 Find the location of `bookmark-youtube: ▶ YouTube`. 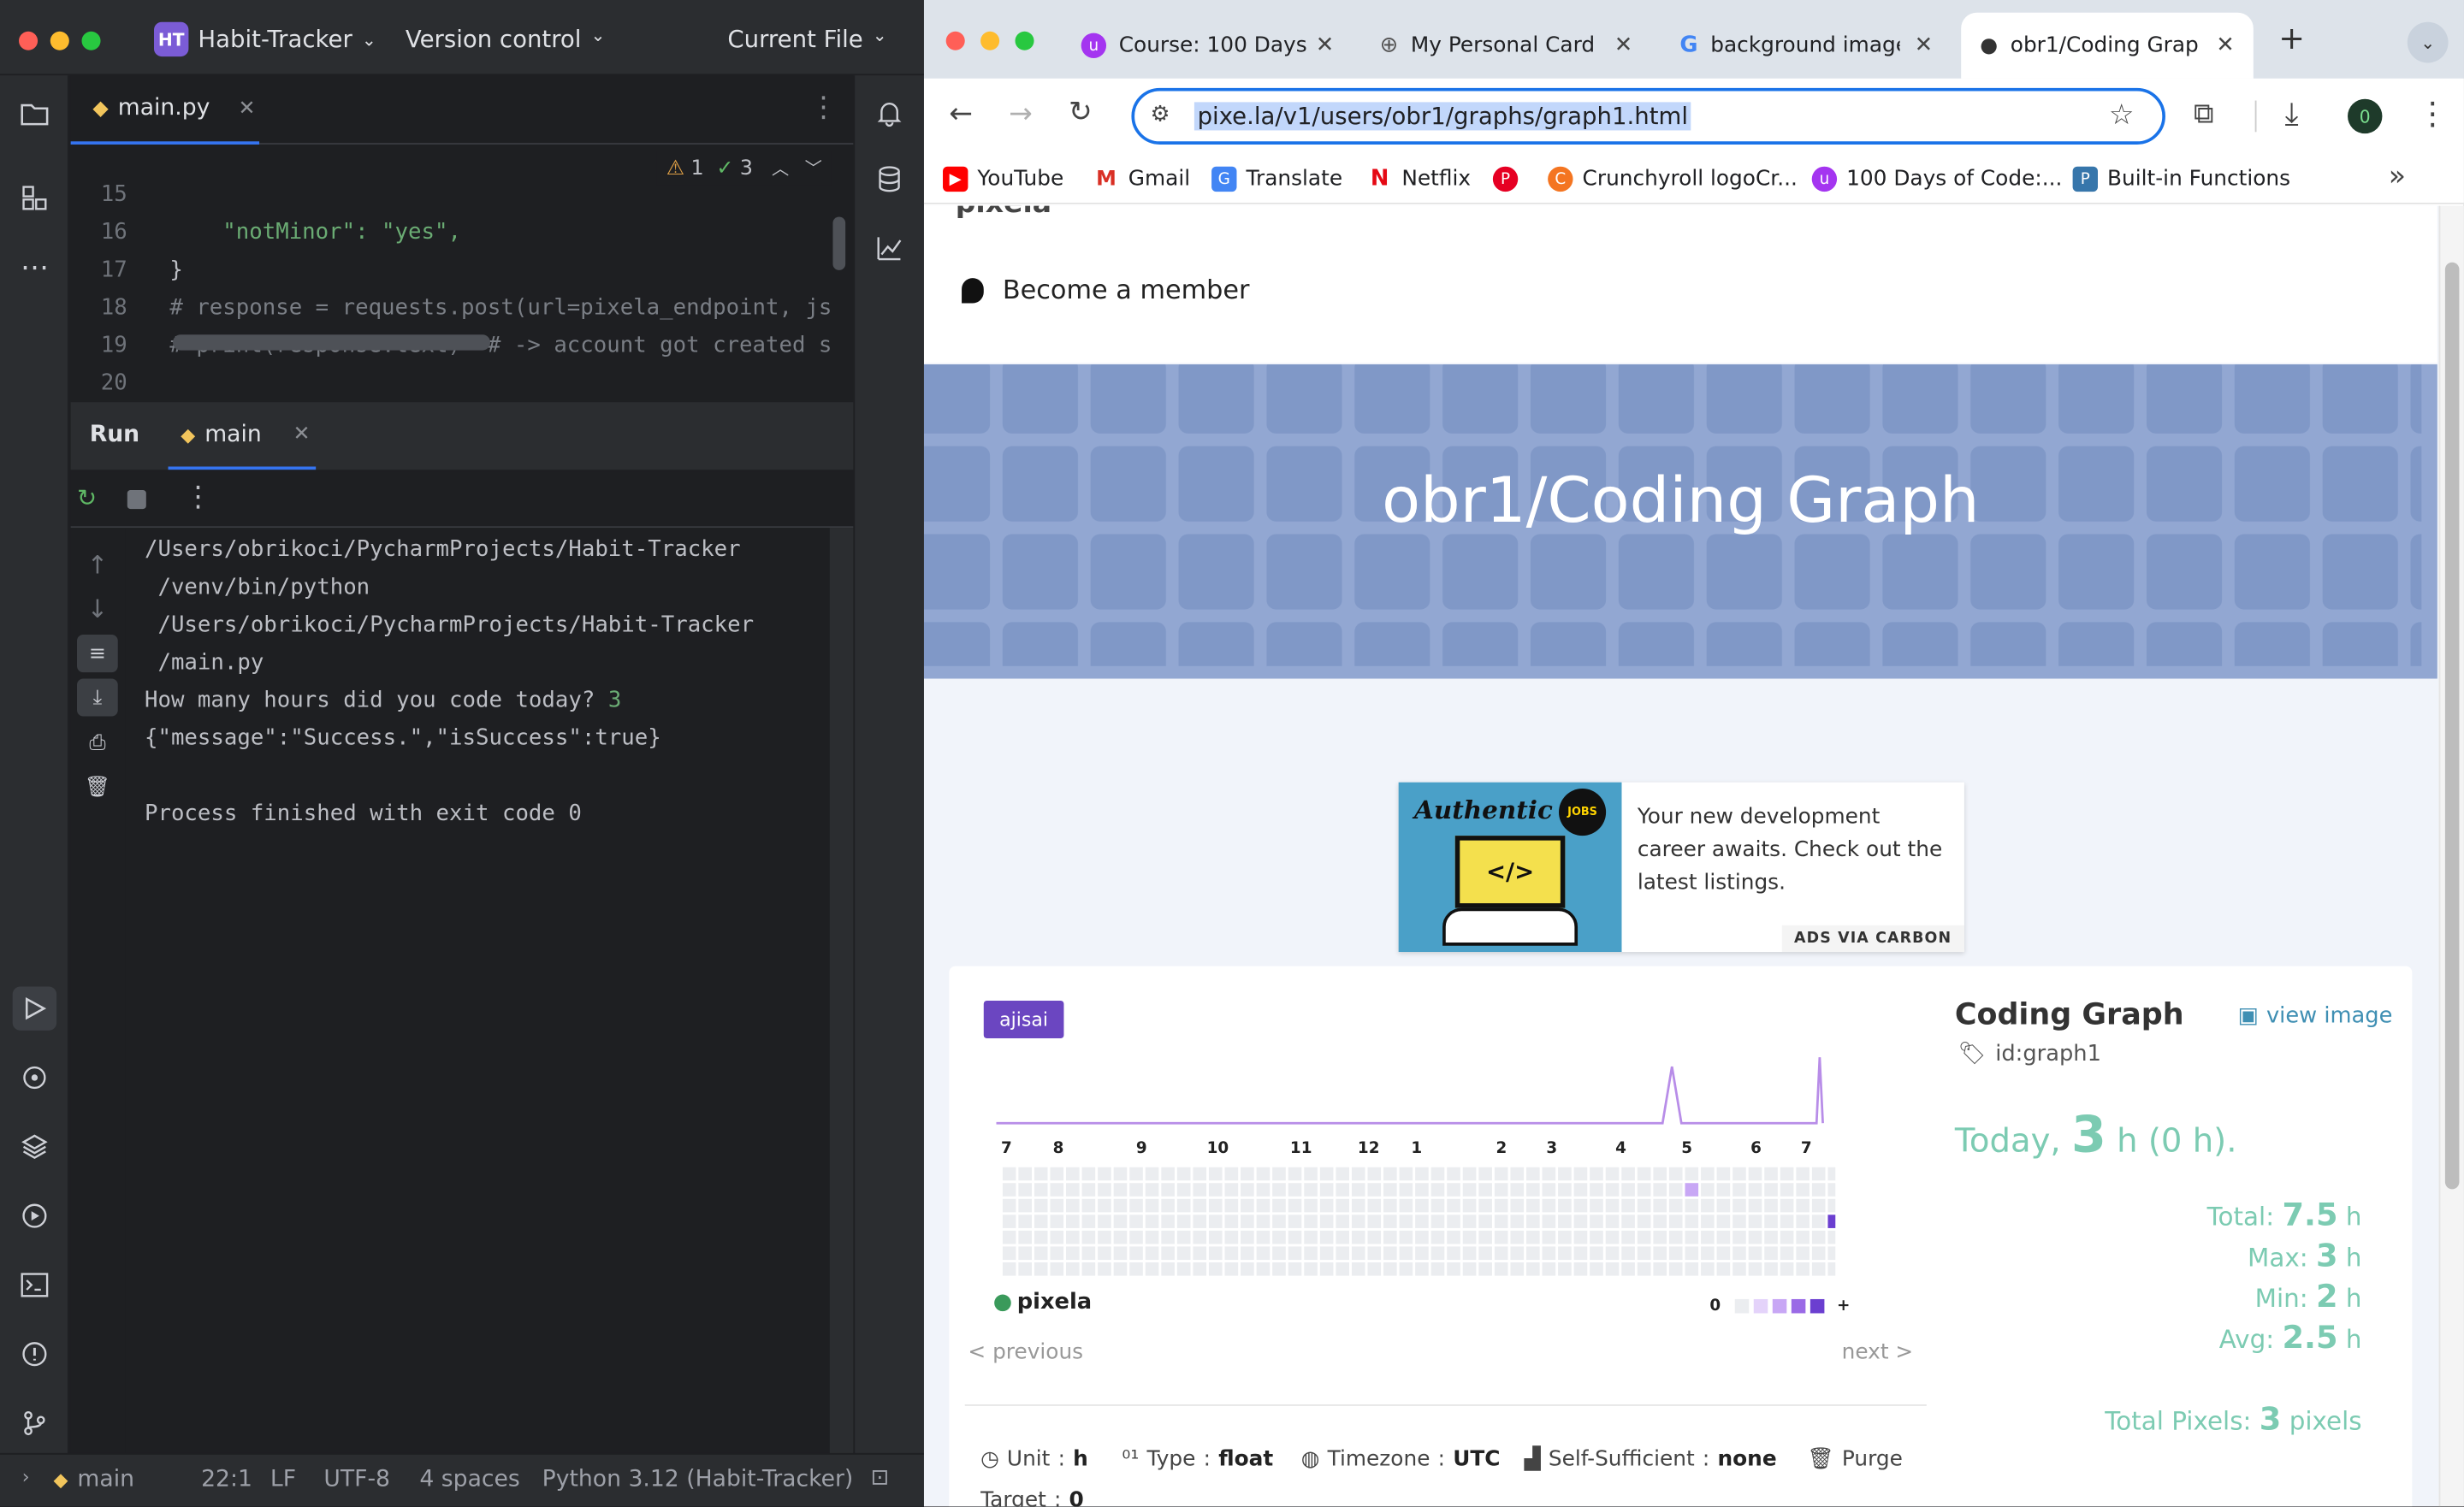

bookmark-youtube: ▶ YouTube is located at coordinates (1003, 179).